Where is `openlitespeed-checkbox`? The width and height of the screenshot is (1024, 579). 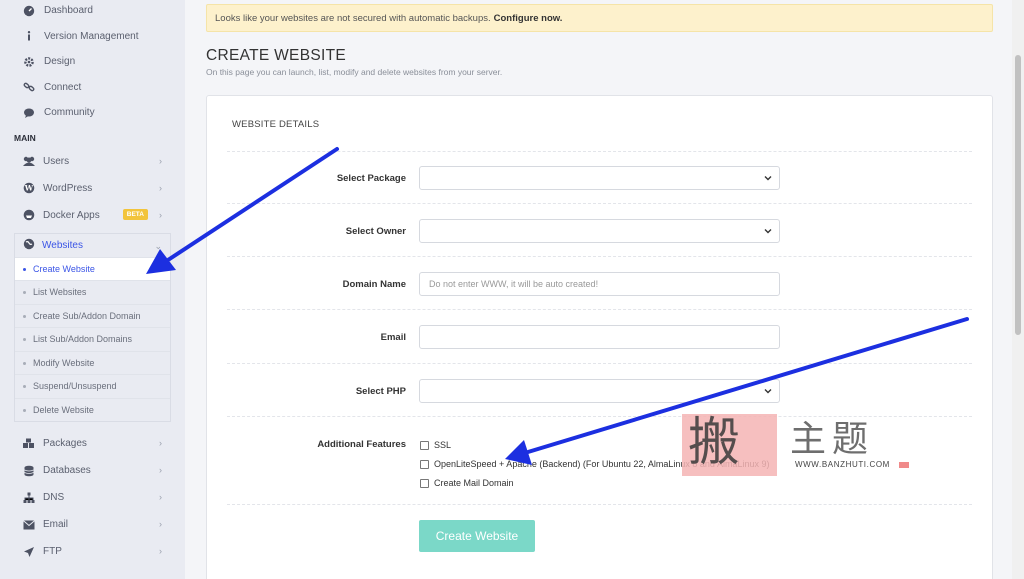 openlitespeed-checkbox is located at coordinates (424, 464).